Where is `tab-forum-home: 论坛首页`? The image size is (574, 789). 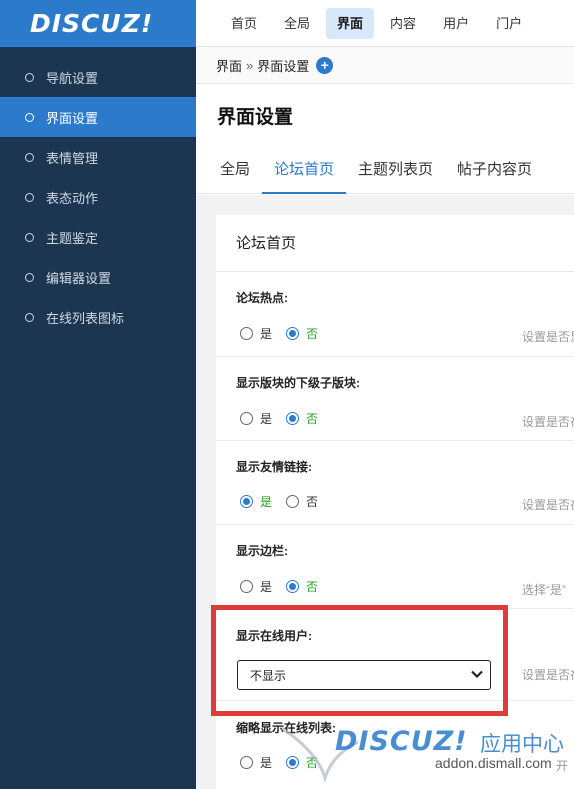 tab-forum-home: 论坛首页 is located at coordinates (304, 171).